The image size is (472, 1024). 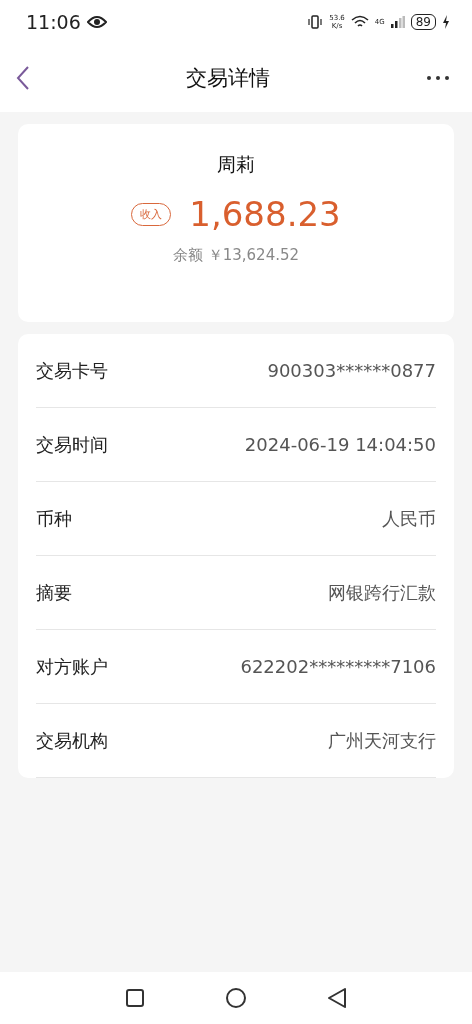 I want to click on detail-value: 广州天河支行, so click(x=382, y=740).